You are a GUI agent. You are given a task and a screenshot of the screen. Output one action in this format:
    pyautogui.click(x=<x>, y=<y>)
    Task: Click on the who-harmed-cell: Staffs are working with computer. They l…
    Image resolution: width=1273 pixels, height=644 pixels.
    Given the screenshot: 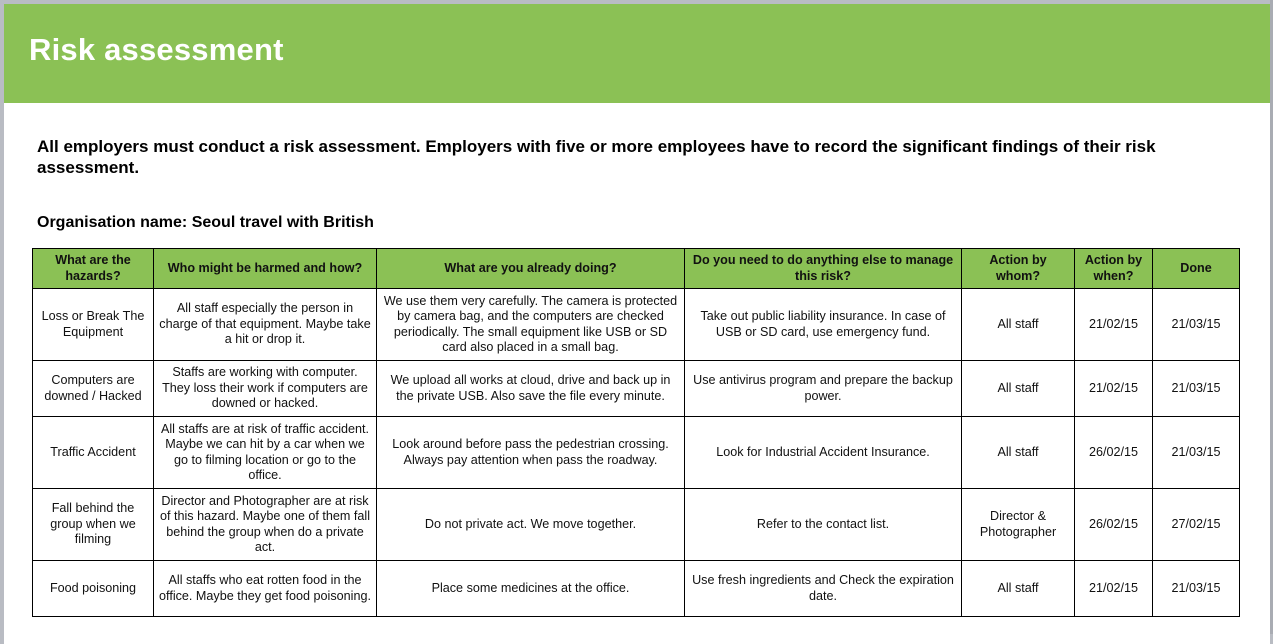 What is the action you would take?
    pyautogui.click(x=265, y=388)
    